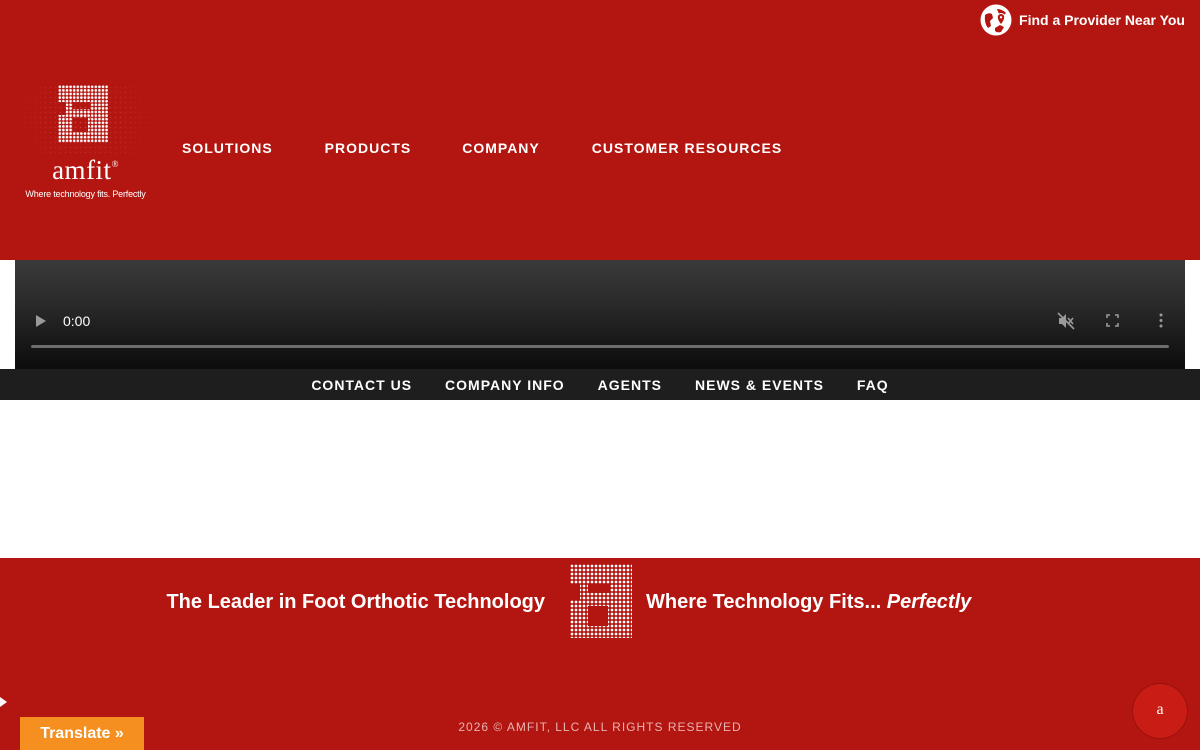 This screenshot has height=750, width=1200. What do you see at coordinates (227, 148) in the screenshot?
I see `nav-solutions: SOLUTIONS` at bounding box center [227, 148].